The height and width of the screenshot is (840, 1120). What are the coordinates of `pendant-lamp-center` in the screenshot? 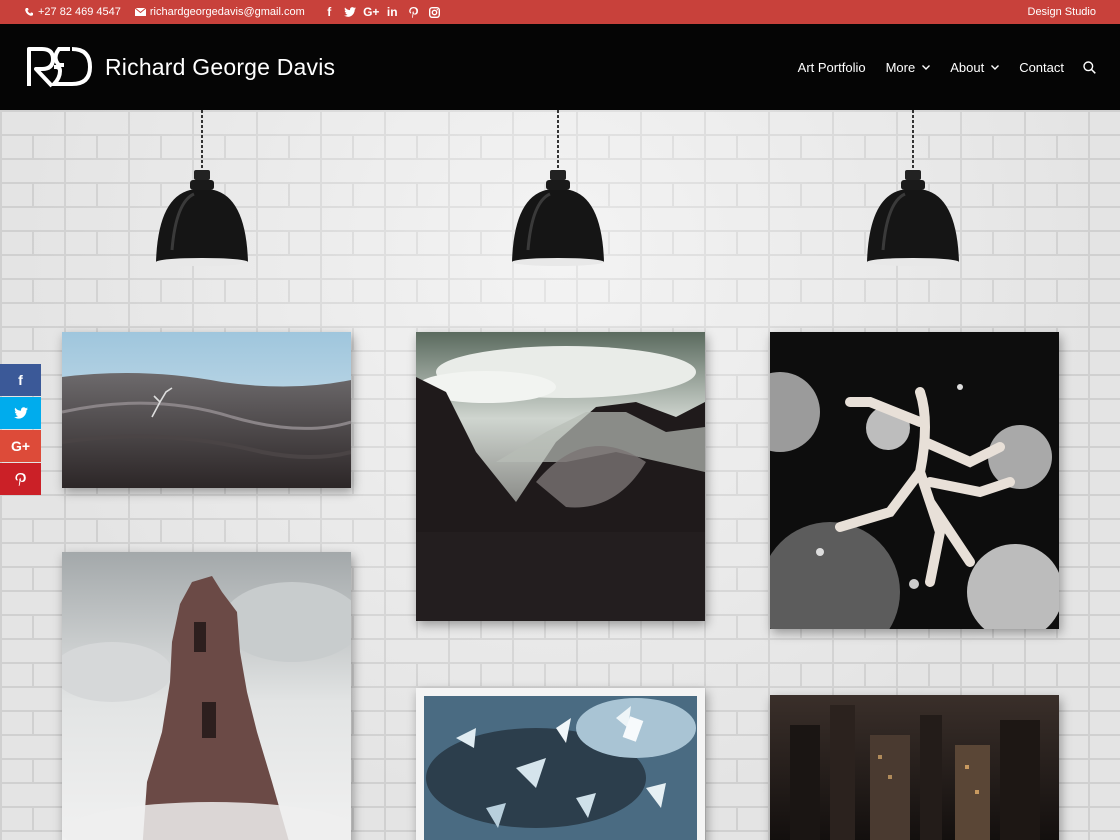 It's located at (558, 188).